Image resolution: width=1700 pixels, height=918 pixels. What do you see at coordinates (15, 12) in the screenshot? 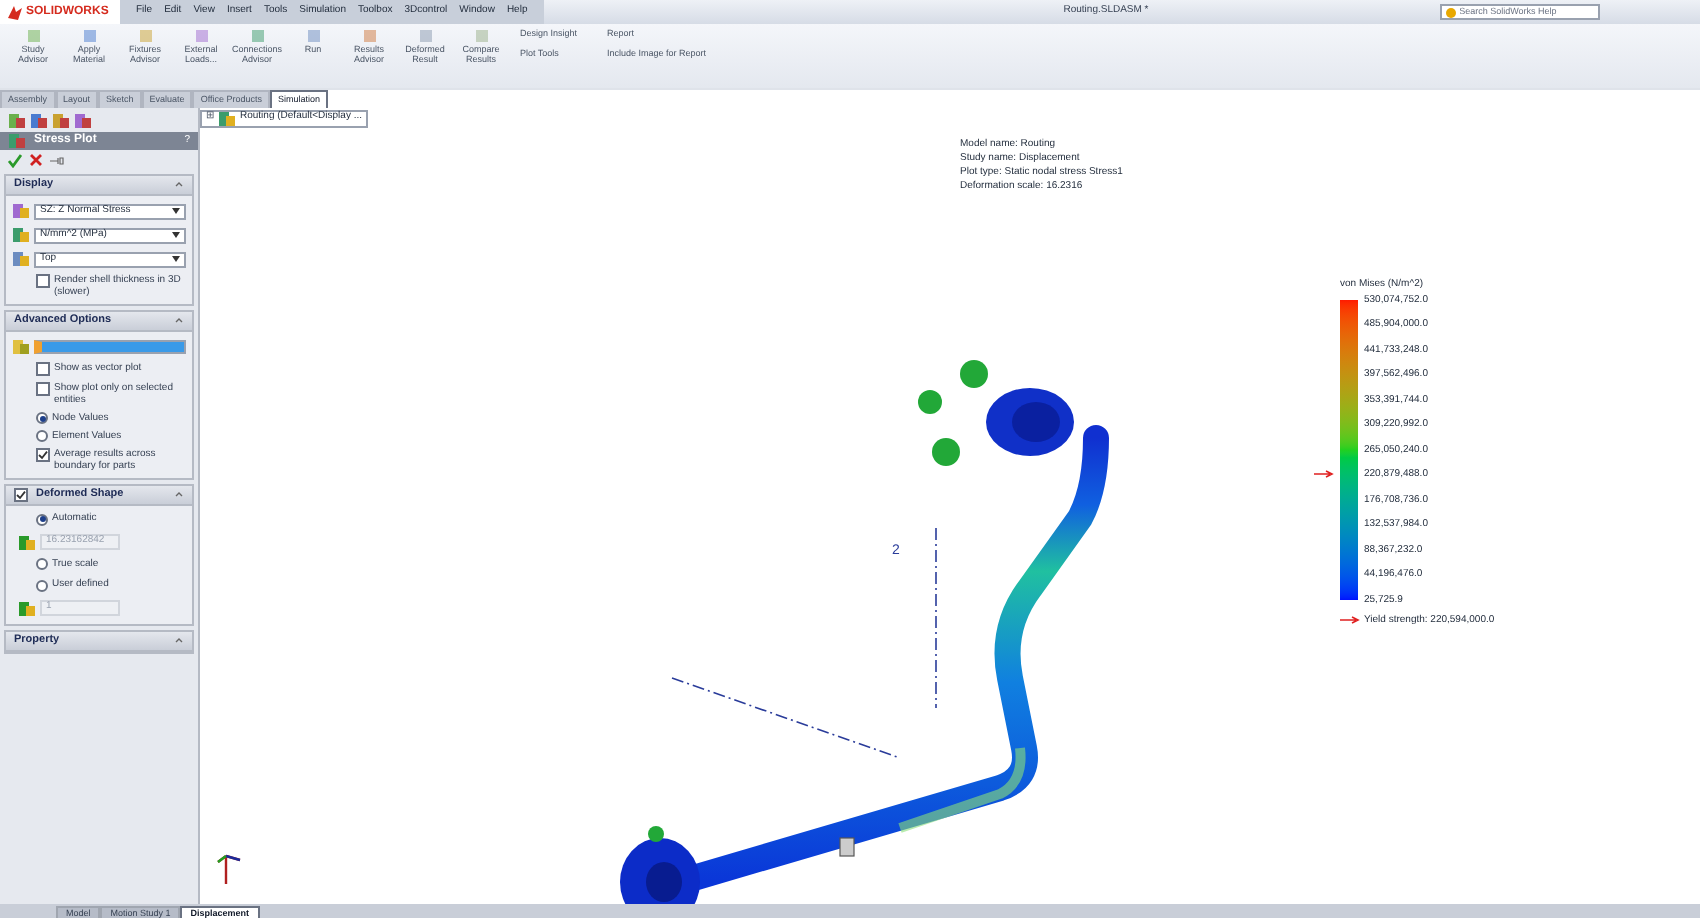
I see `logo-icon` at bounding box center [15, 12].